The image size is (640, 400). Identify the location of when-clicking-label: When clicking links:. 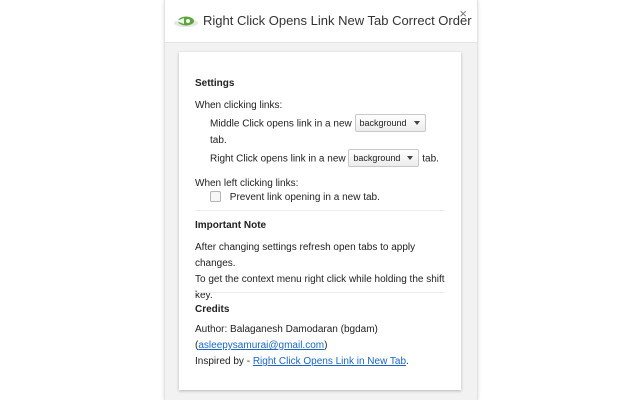
(239, 105).